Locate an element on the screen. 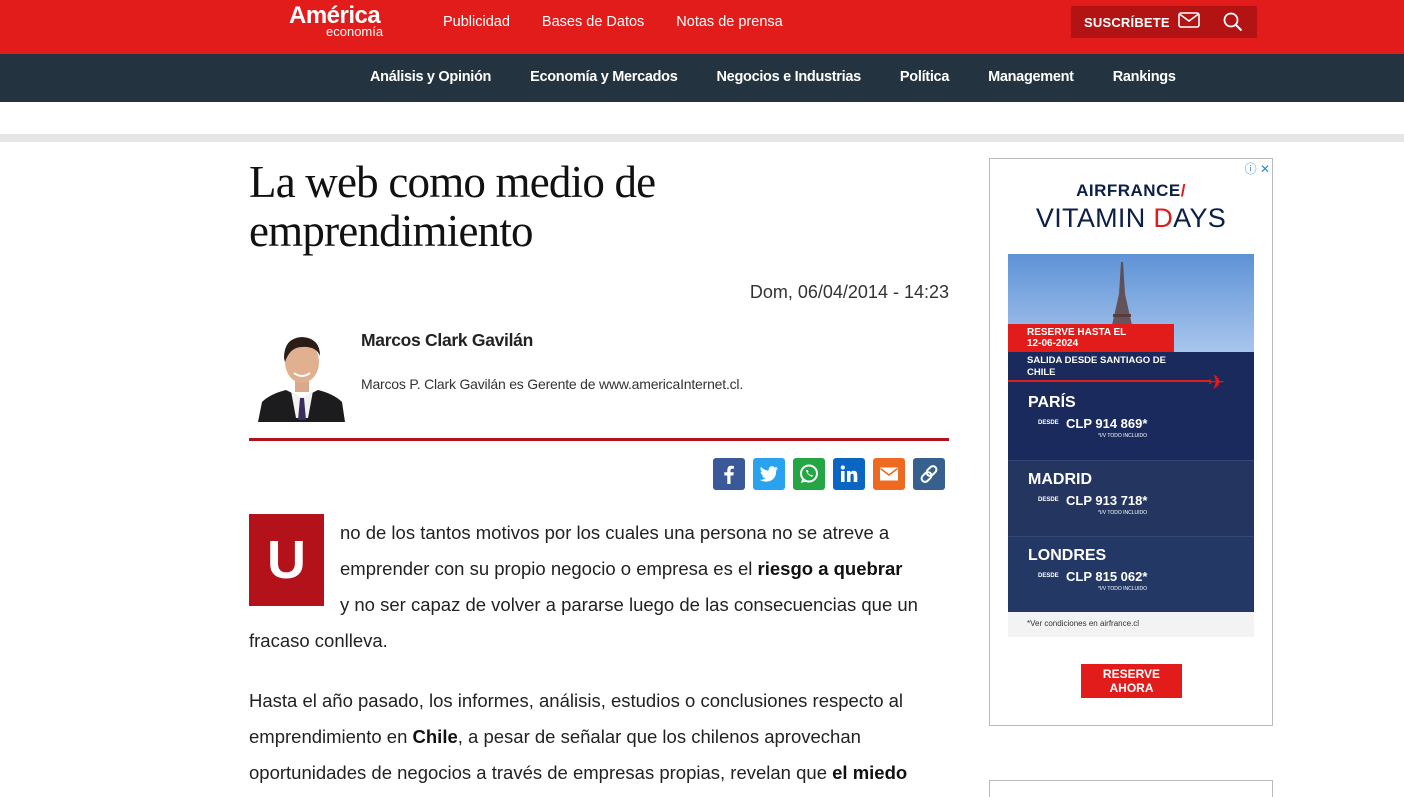 The height and width of the screenshot is (797, 1404). ad-reserve-tag: RESERVE HASTA EL 12-06-2024 is located at coordinates (1091, 338).